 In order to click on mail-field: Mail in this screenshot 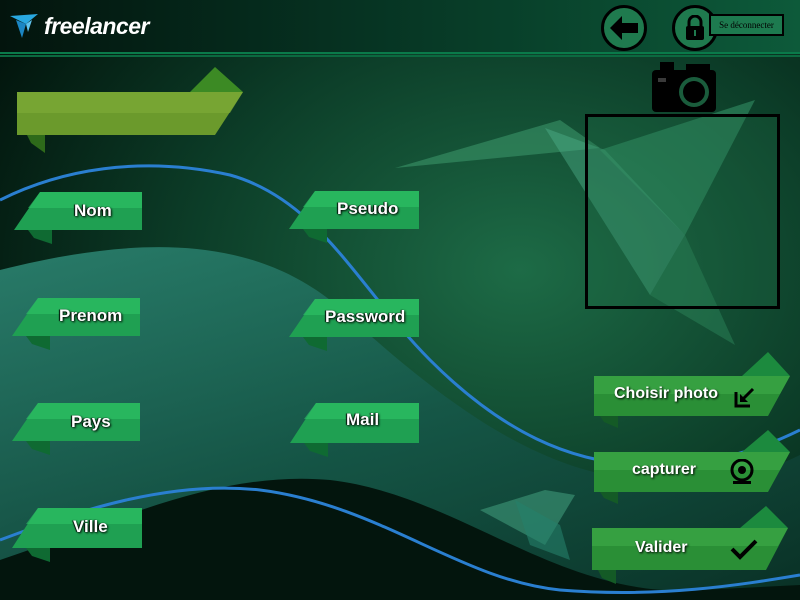, I will do `click(354, 429)`.